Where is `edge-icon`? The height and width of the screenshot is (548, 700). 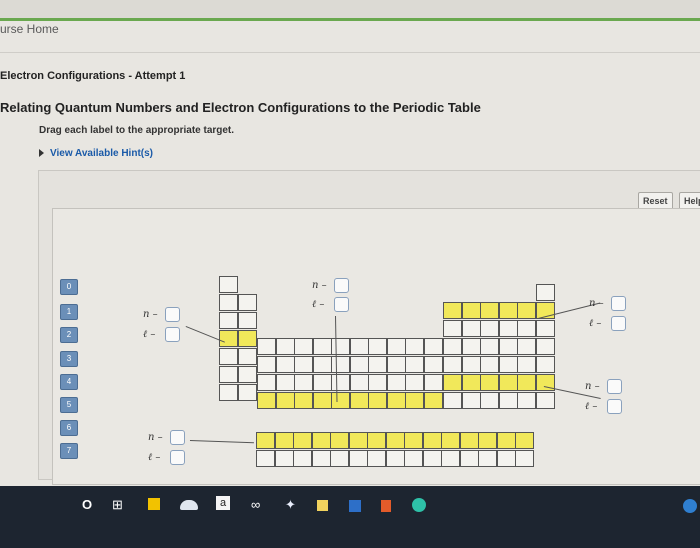 edge-icon is located at coordinates (419, 505).